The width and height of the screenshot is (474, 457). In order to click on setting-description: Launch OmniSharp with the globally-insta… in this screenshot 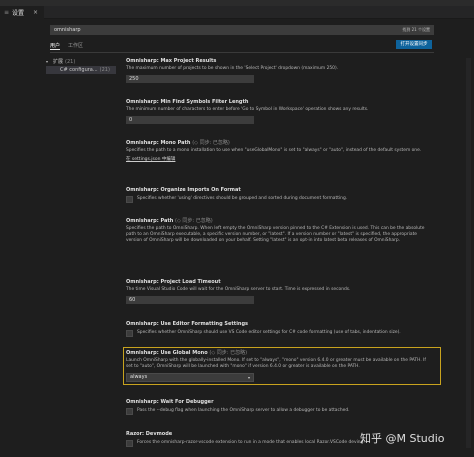, I will do `click(276, 364)`.